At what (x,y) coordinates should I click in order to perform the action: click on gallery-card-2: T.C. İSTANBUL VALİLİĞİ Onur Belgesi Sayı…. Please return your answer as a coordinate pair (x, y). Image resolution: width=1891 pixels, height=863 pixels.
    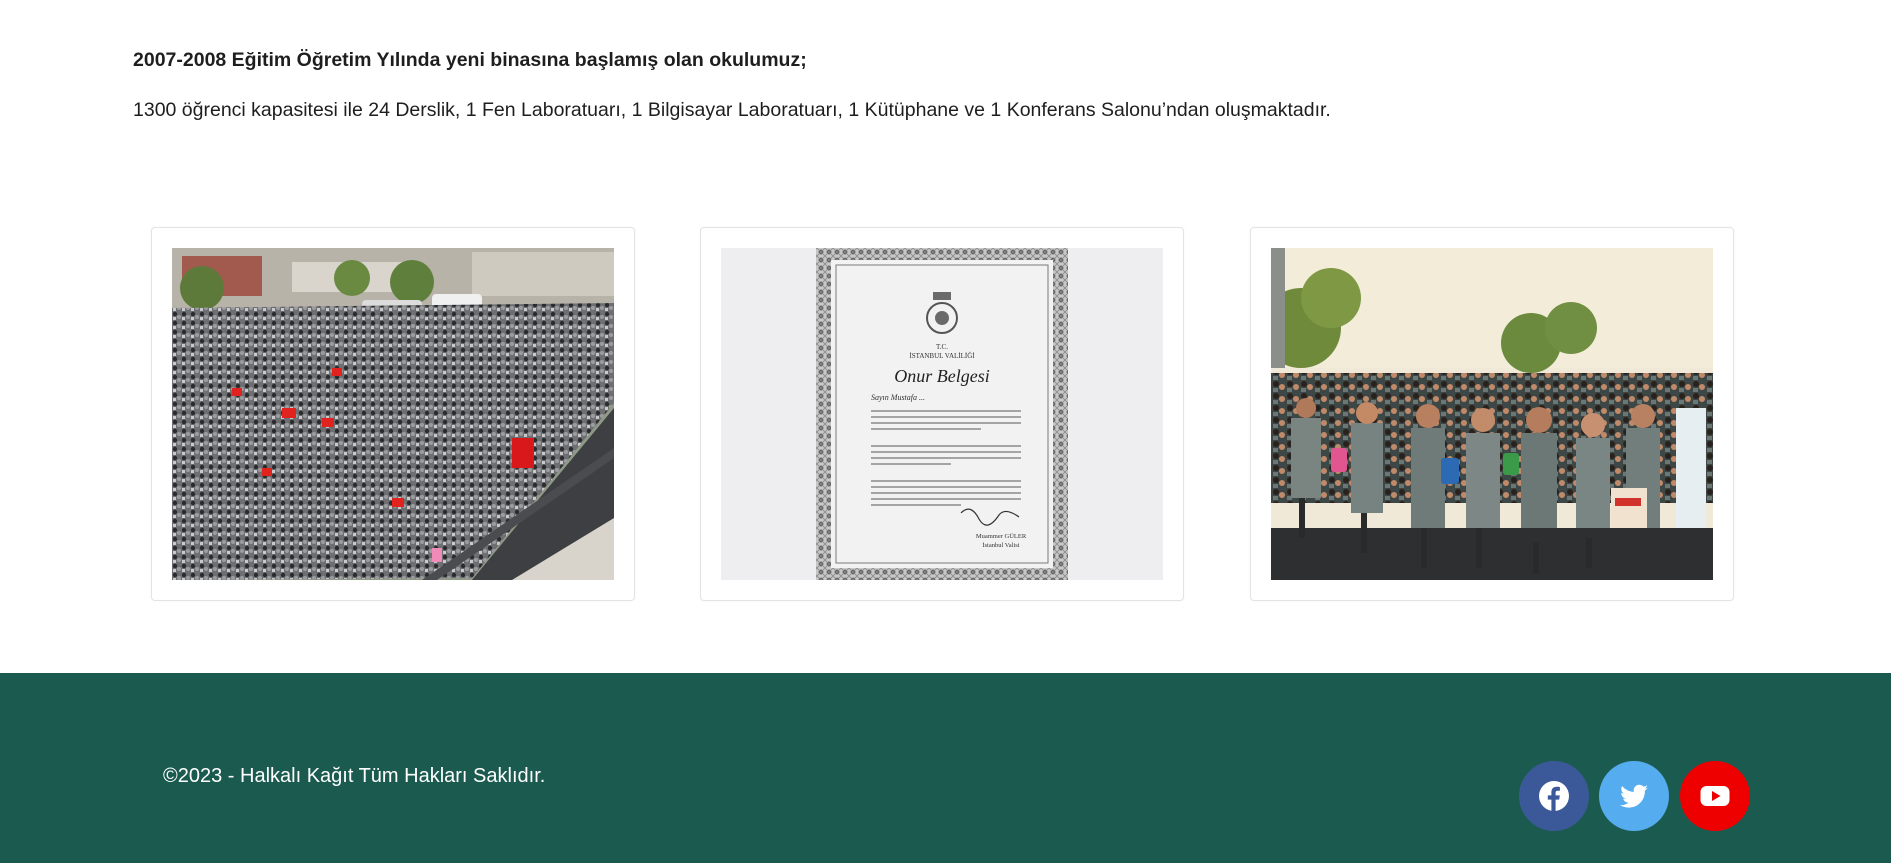
    Looking at the image, I should click on (942, 414).